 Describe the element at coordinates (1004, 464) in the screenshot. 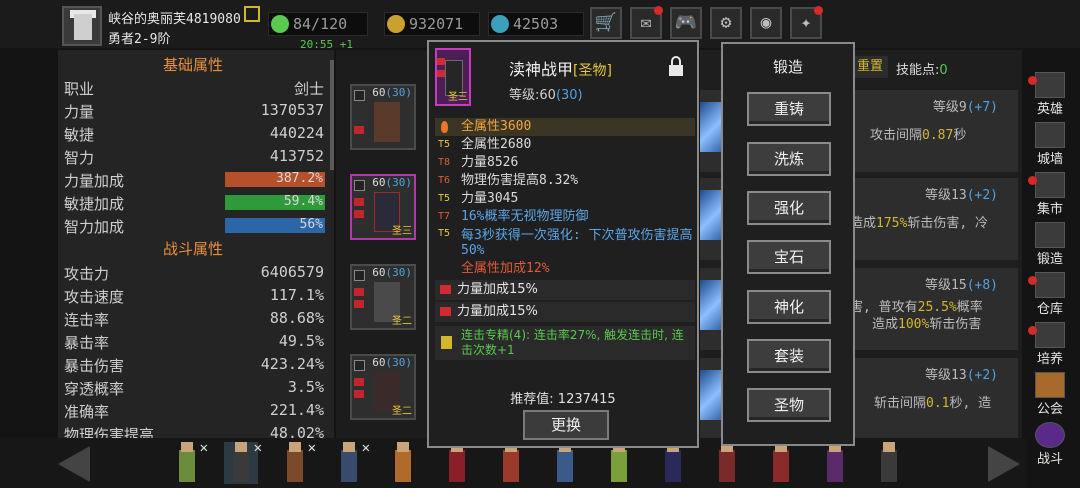

I see `next-arrow-icon` at that location.